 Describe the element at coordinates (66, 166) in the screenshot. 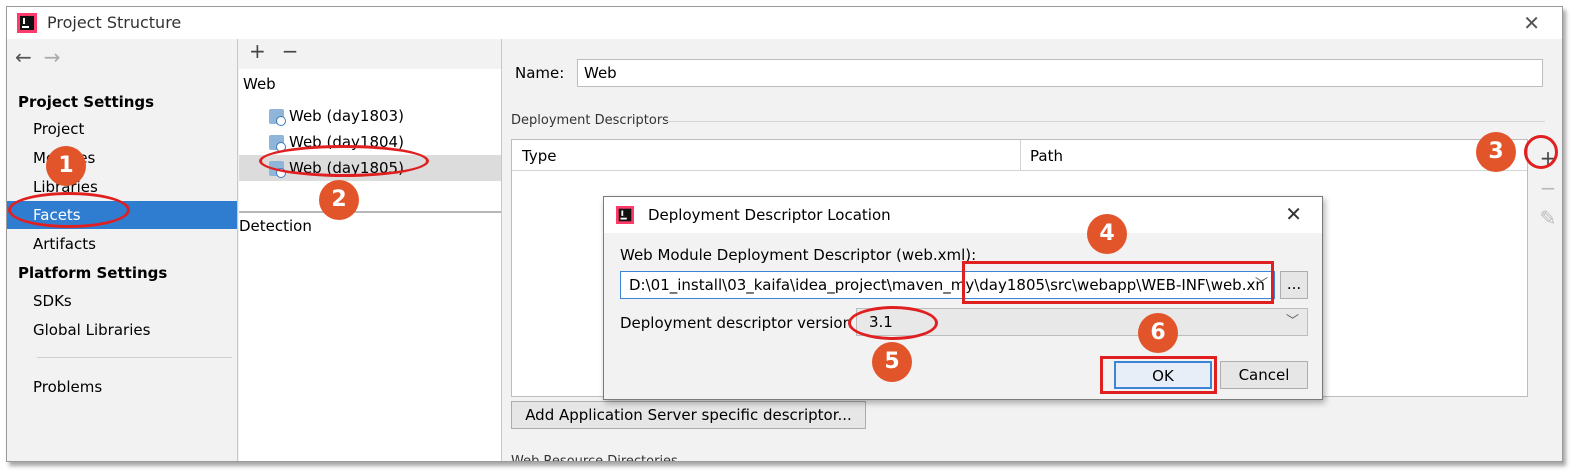

I see `step-badge-1: 1` at that location.